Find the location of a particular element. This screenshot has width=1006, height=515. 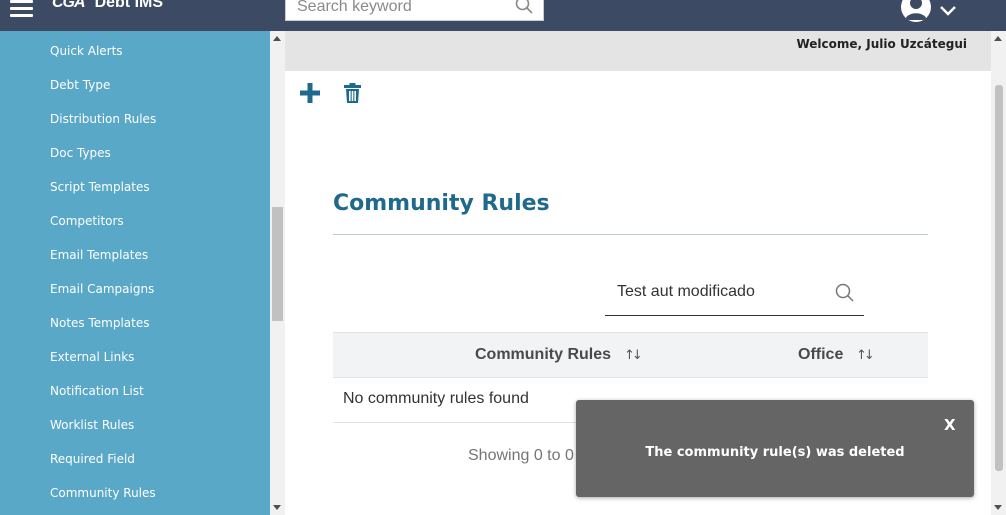

trash-icon is located at coordinates (352, 95).